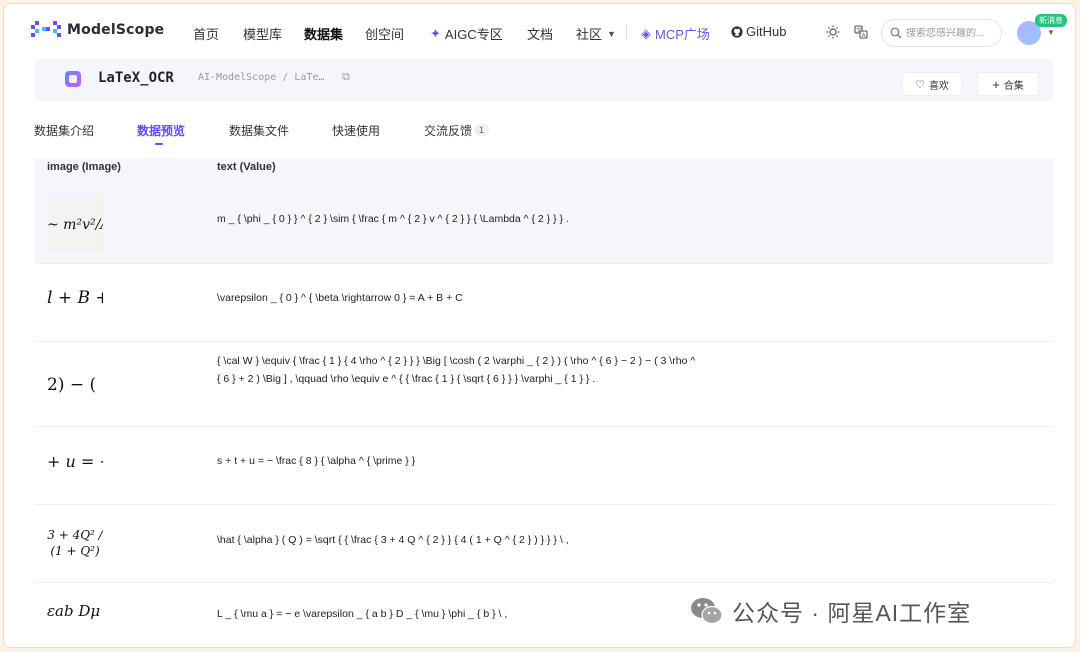 This screenshot has width=1080, height=652. What do you see at coordinates (996, 84) in the screenshot?
I see `plus-icon: +` at bounding box center [996, 84].